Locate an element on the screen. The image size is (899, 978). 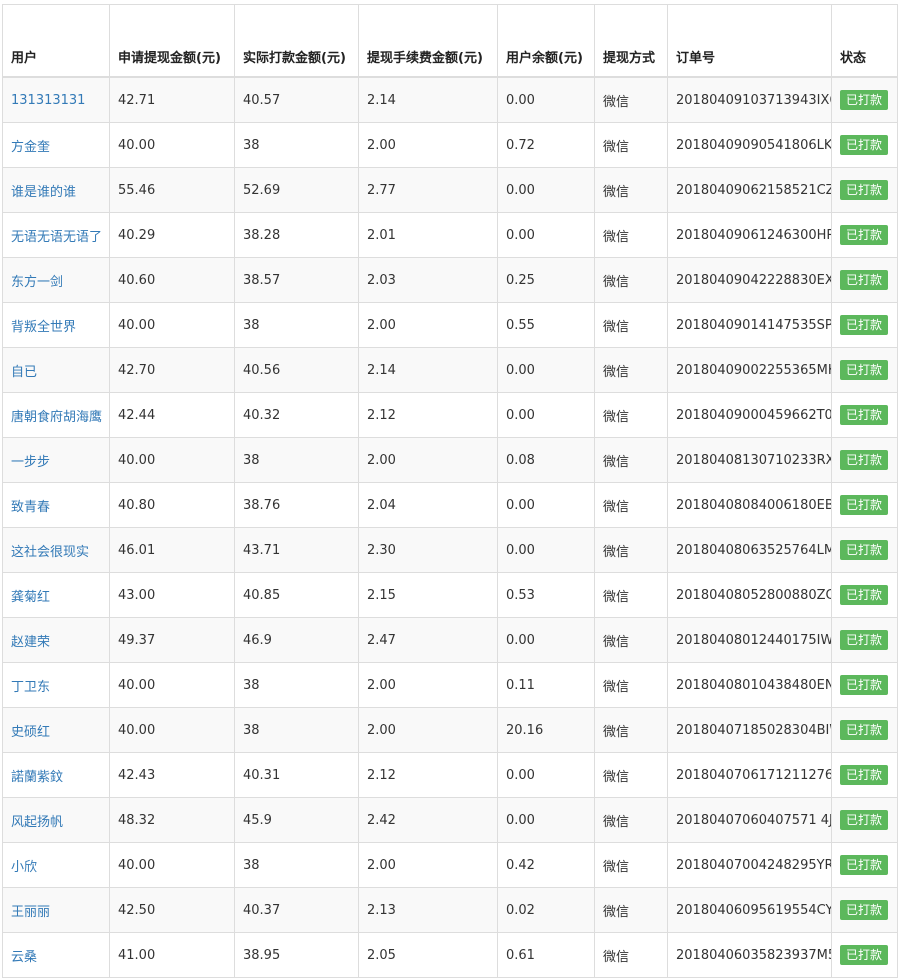
header-apply-amount: 申请提现金额(元) is located at coordinates (172, 41).